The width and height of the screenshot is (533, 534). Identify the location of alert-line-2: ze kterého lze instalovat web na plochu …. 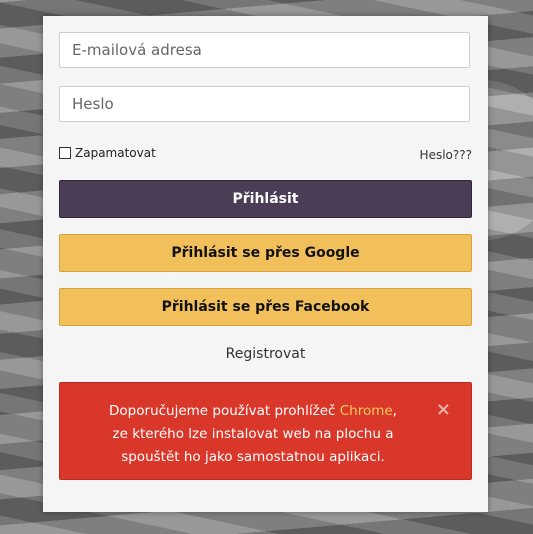
(253, 434).